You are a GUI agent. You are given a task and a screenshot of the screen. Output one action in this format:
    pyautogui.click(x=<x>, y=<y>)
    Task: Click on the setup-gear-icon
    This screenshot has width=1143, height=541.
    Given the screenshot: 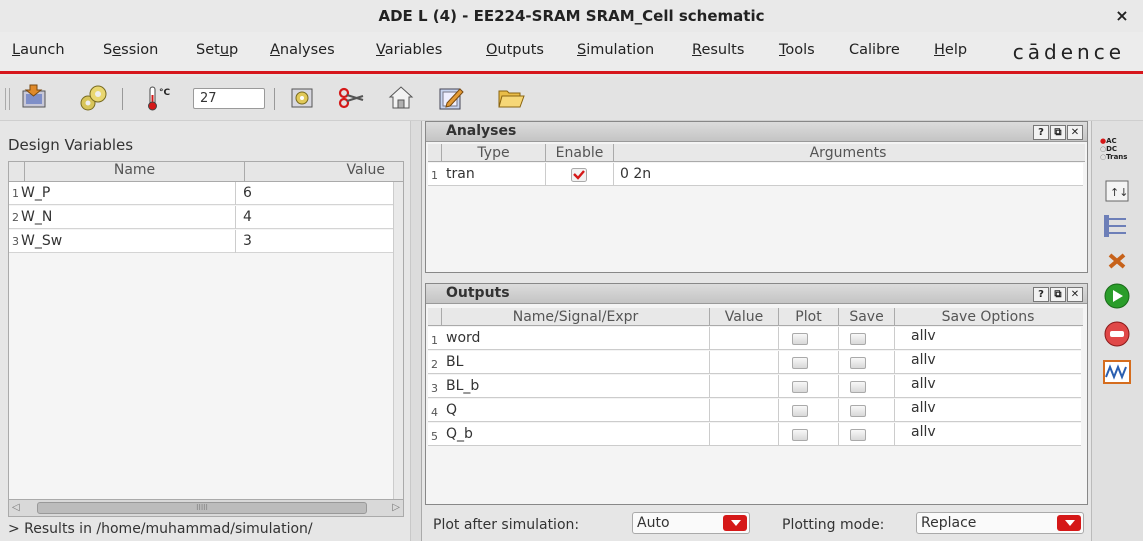 What is the action you would take?
    pyautogui.click(x=303, y=98)
    